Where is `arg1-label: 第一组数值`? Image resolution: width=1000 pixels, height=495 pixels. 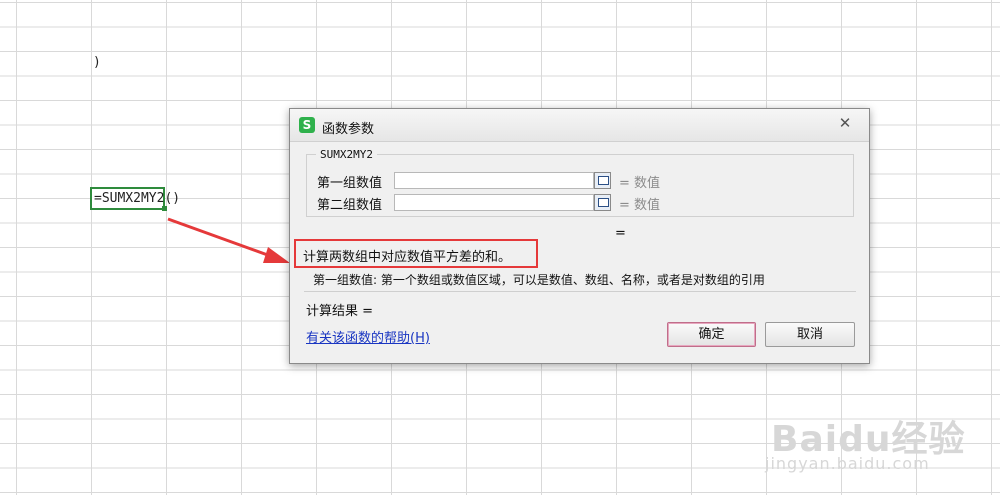
arg1-label: 第一组数值 is located at coordinates (350, 183).